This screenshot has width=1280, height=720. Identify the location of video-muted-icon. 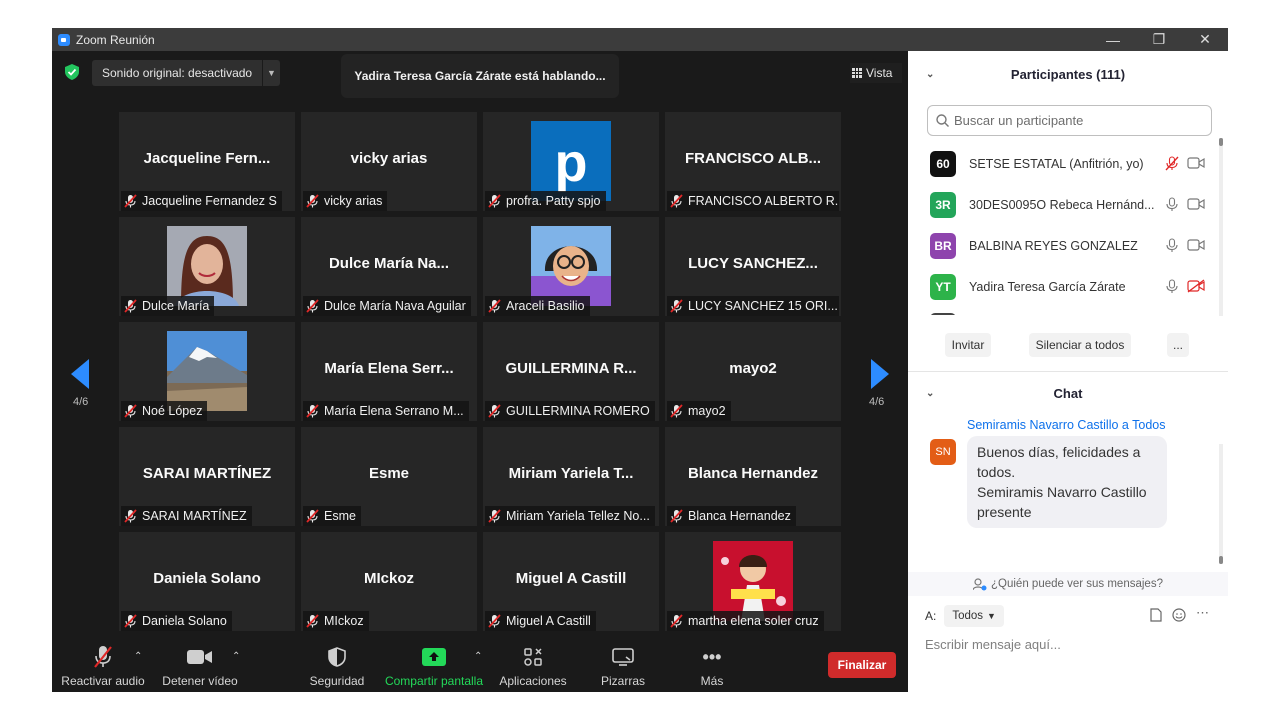
(1196, 286).